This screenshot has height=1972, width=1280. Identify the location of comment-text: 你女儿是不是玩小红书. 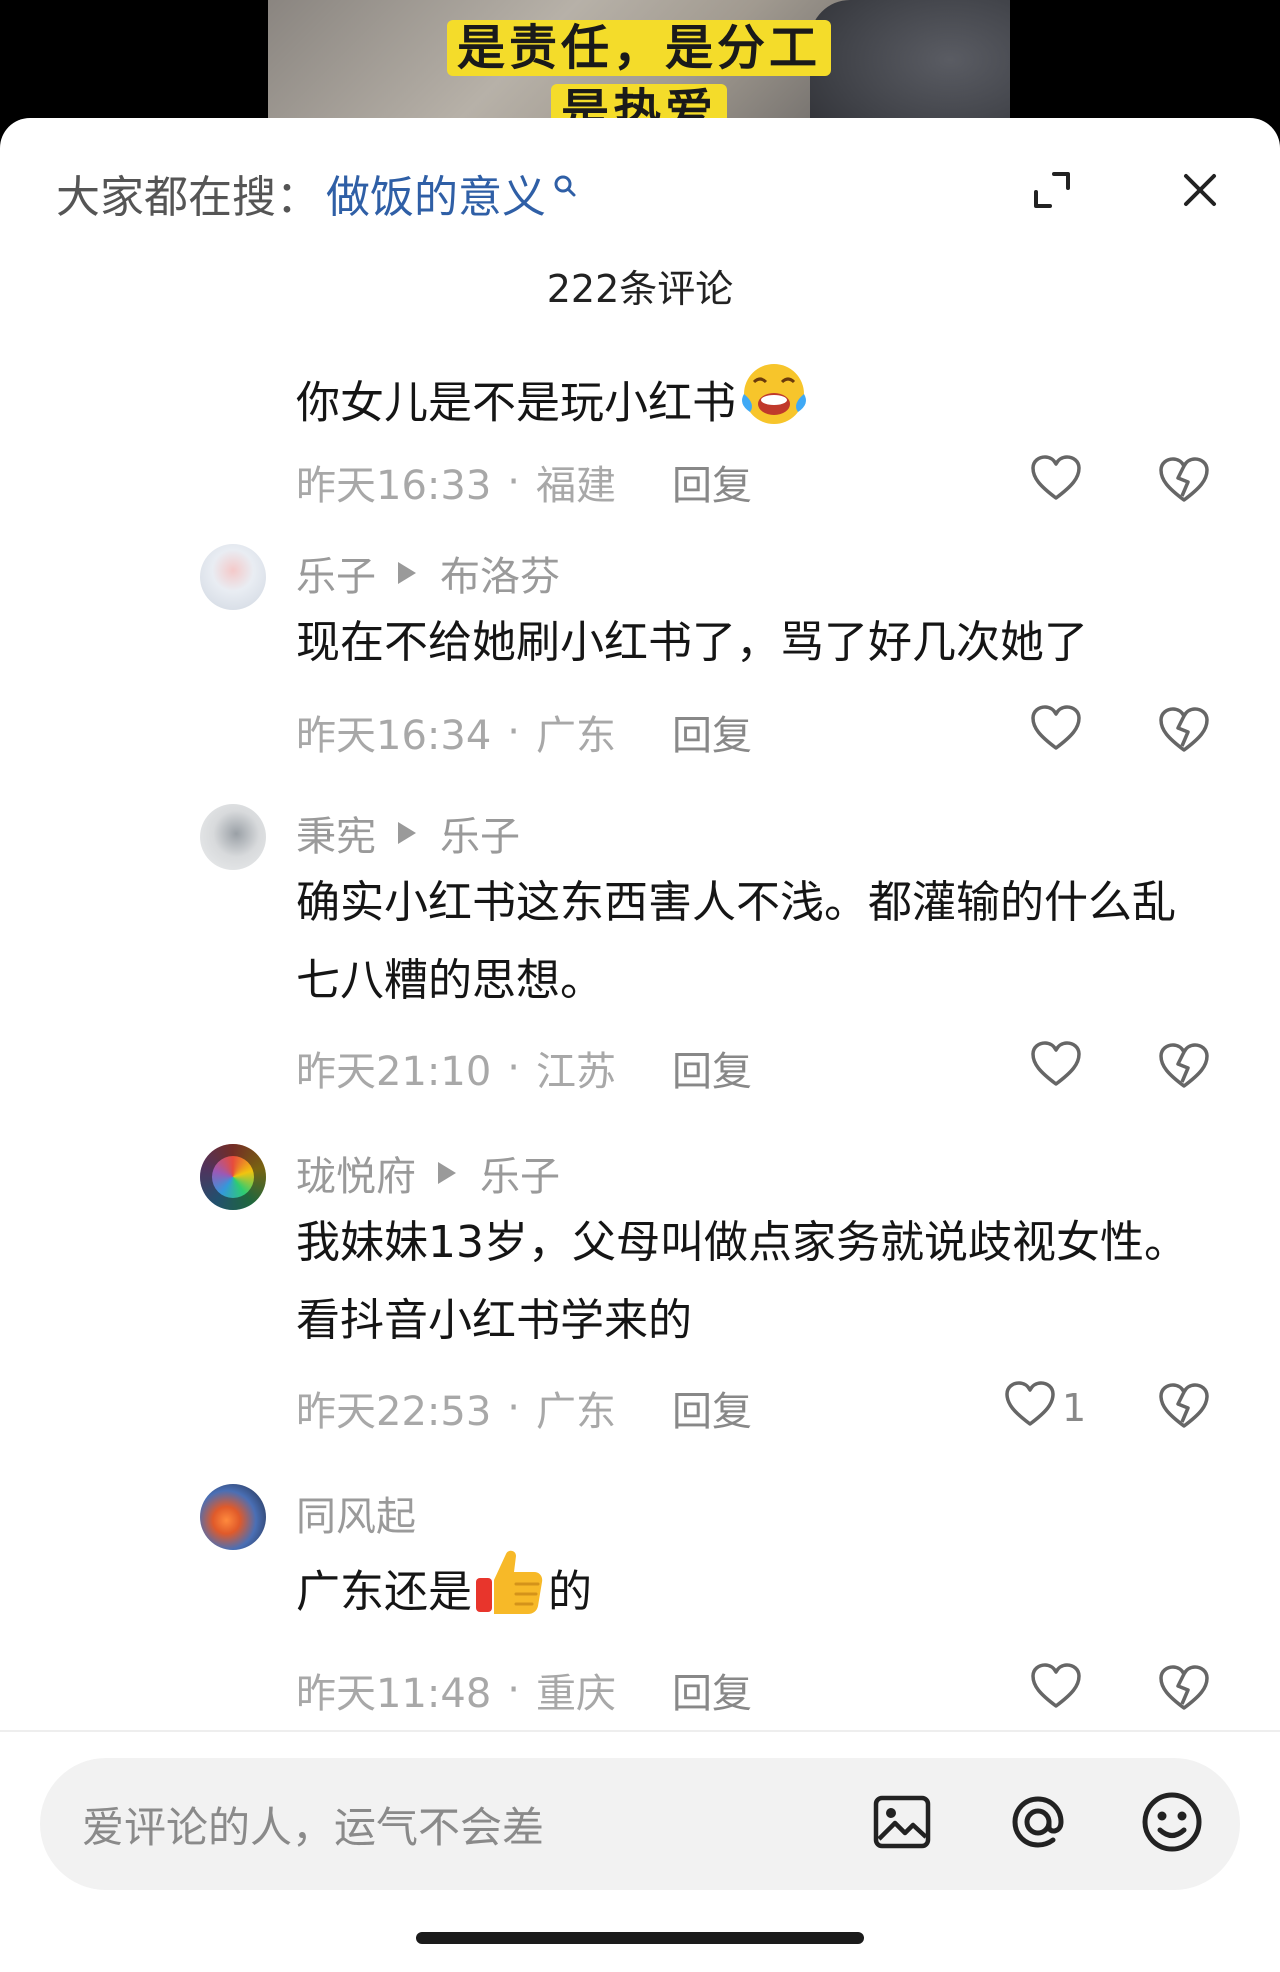
(756, 405).